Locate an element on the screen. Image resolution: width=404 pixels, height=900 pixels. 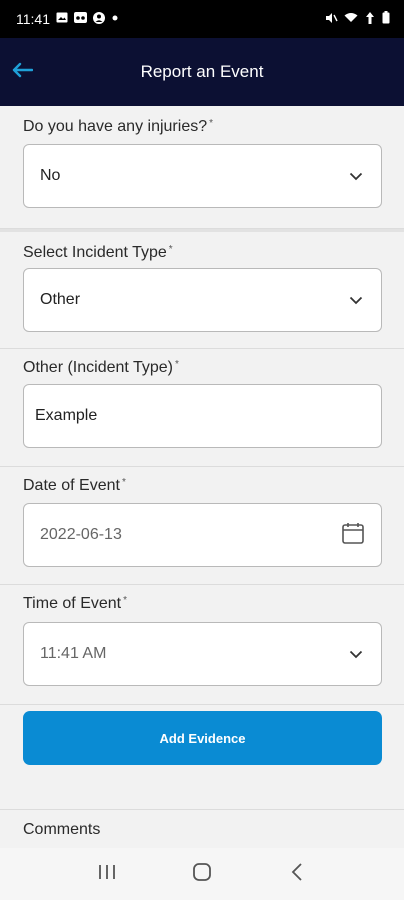
injuries-label: Do you have any injuries? * is located at coordinates (118, 127).